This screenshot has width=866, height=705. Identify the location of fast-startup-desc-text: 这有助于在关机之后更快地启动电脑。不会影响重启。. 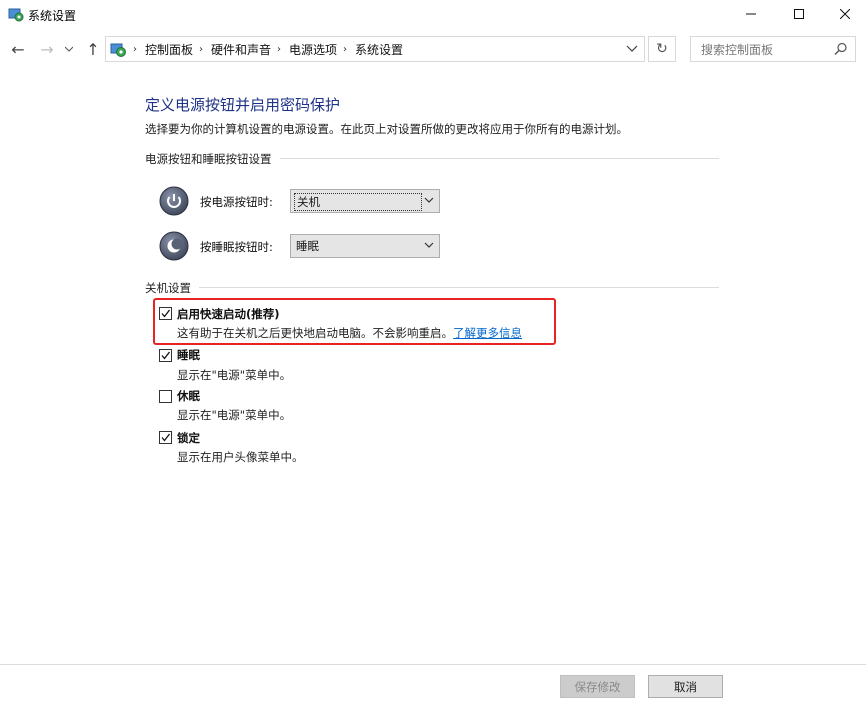
(315, 333).